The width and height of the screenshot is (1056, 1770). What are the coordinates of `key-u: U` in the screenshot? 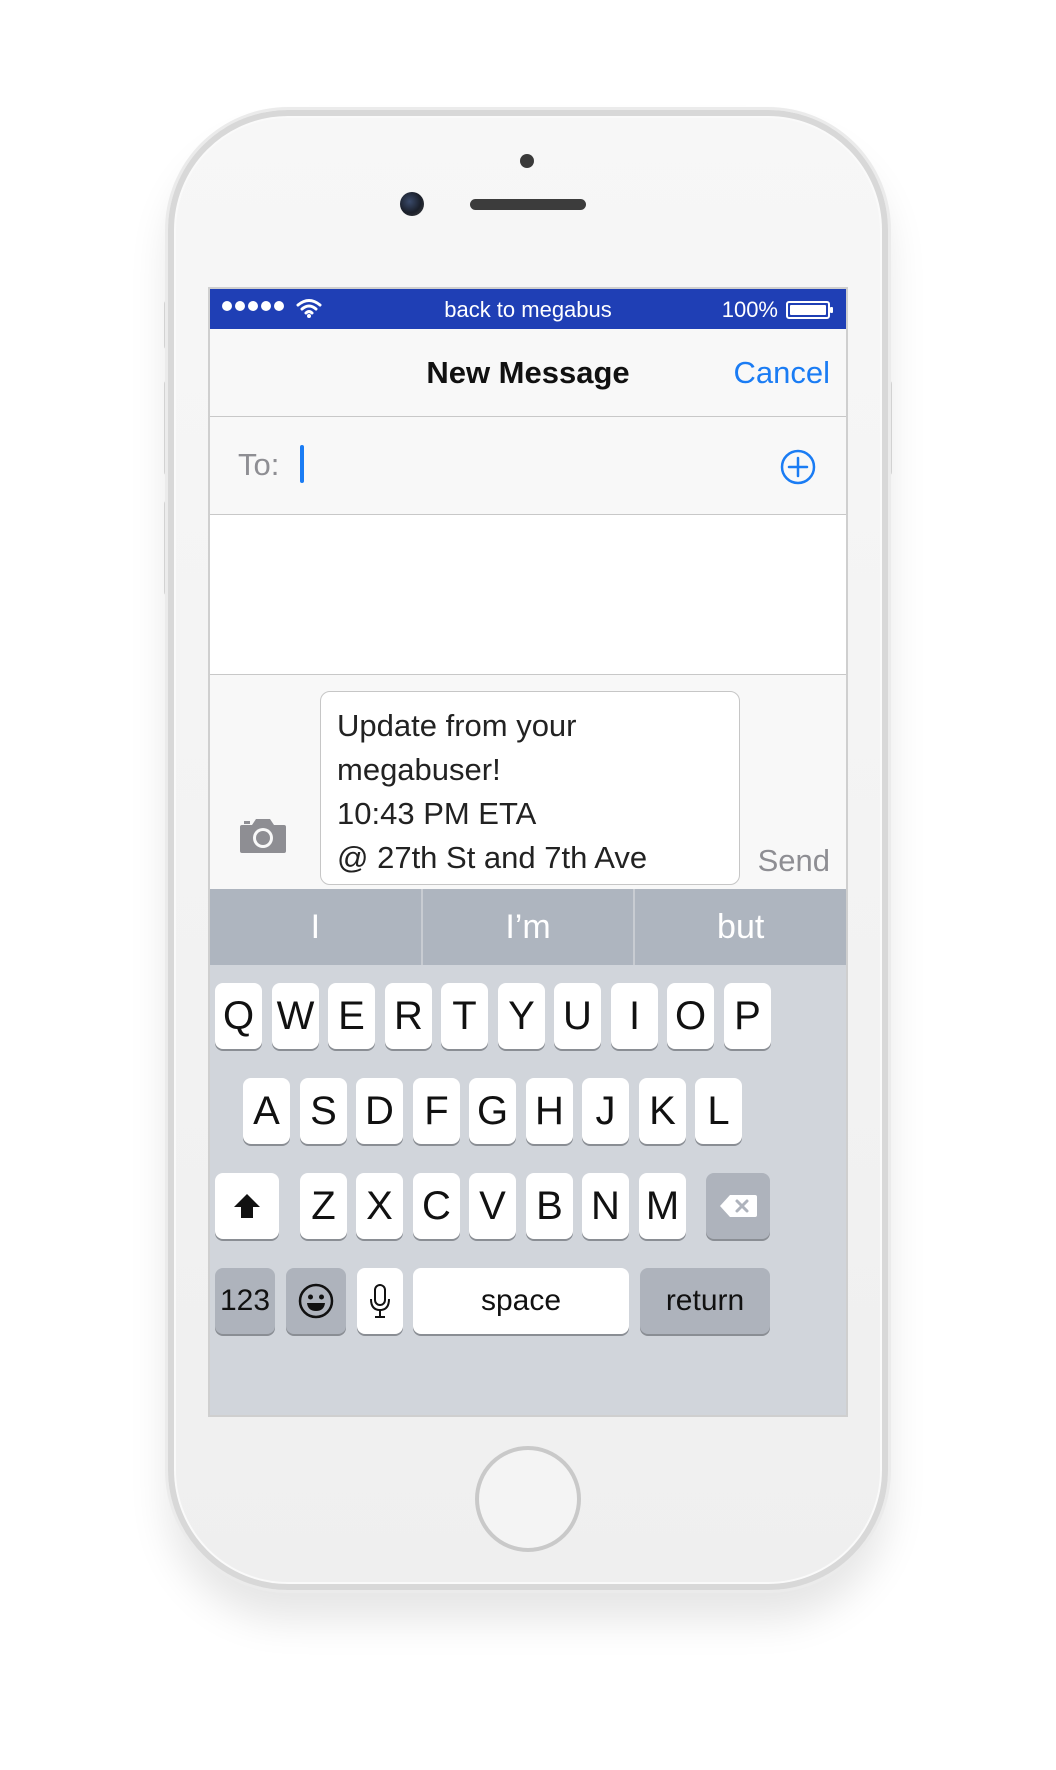 It's located at (577, 1016).